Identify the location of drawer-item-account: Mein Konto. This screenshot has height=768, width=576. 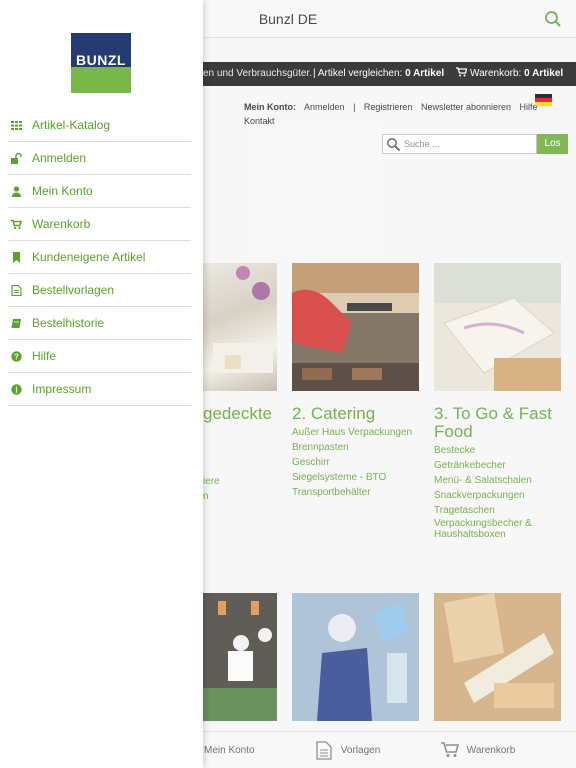
(99, 191).